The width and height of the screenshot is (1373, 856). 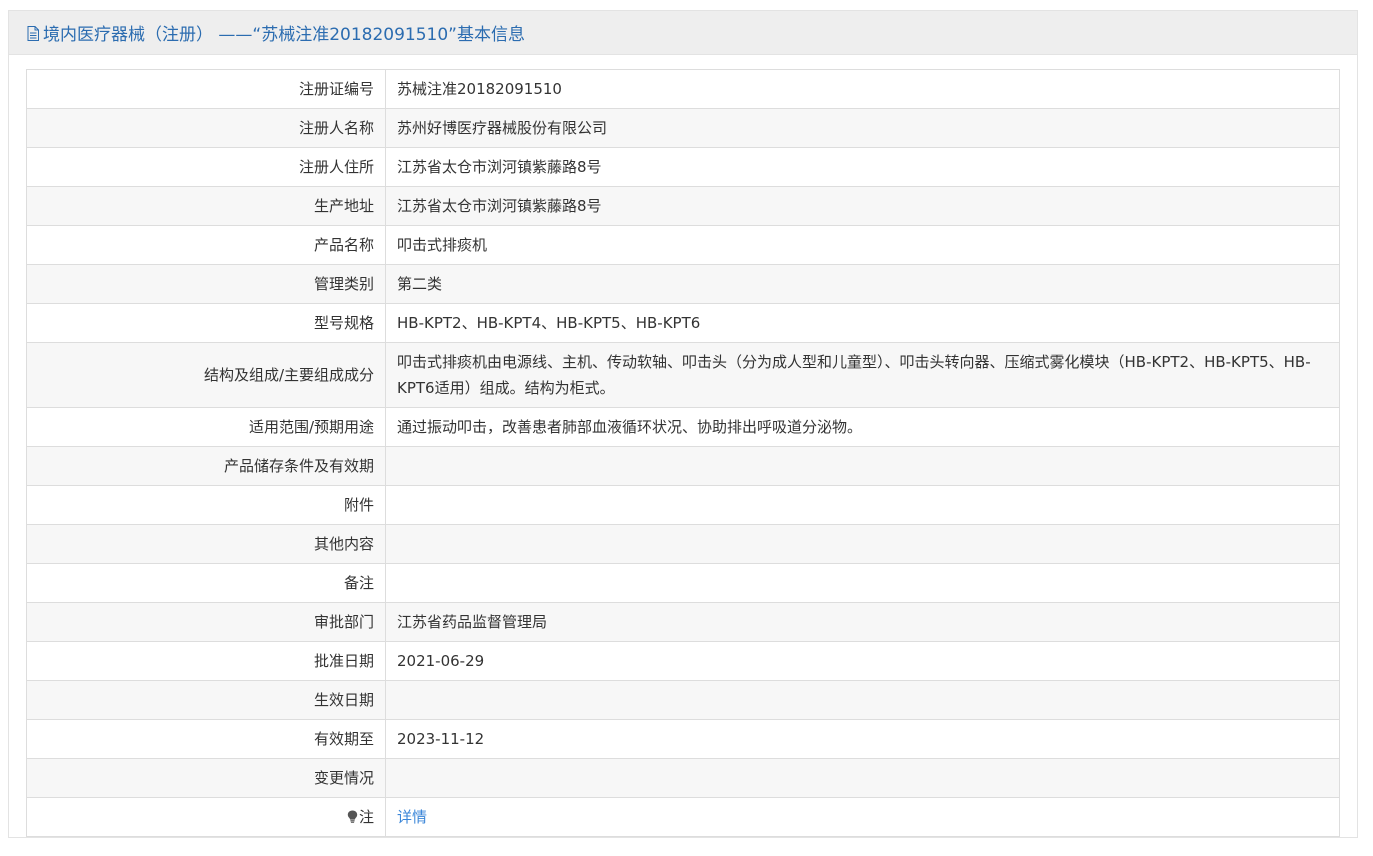 I want to click on row-label-approval-date: 批准日期, so click(x=206, y=661).